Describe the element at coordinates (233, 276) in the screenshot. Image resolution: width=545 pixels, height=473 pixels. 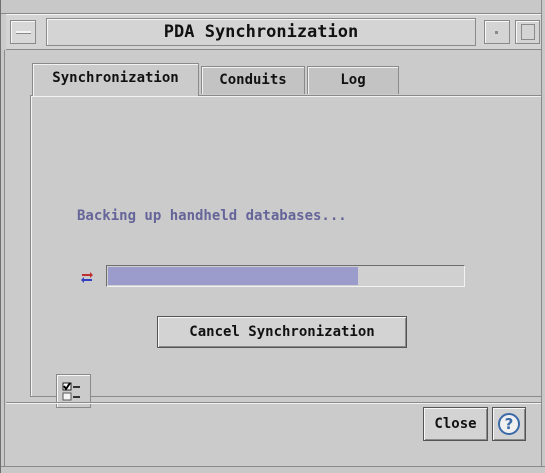
I see `progress-fill` at that location.